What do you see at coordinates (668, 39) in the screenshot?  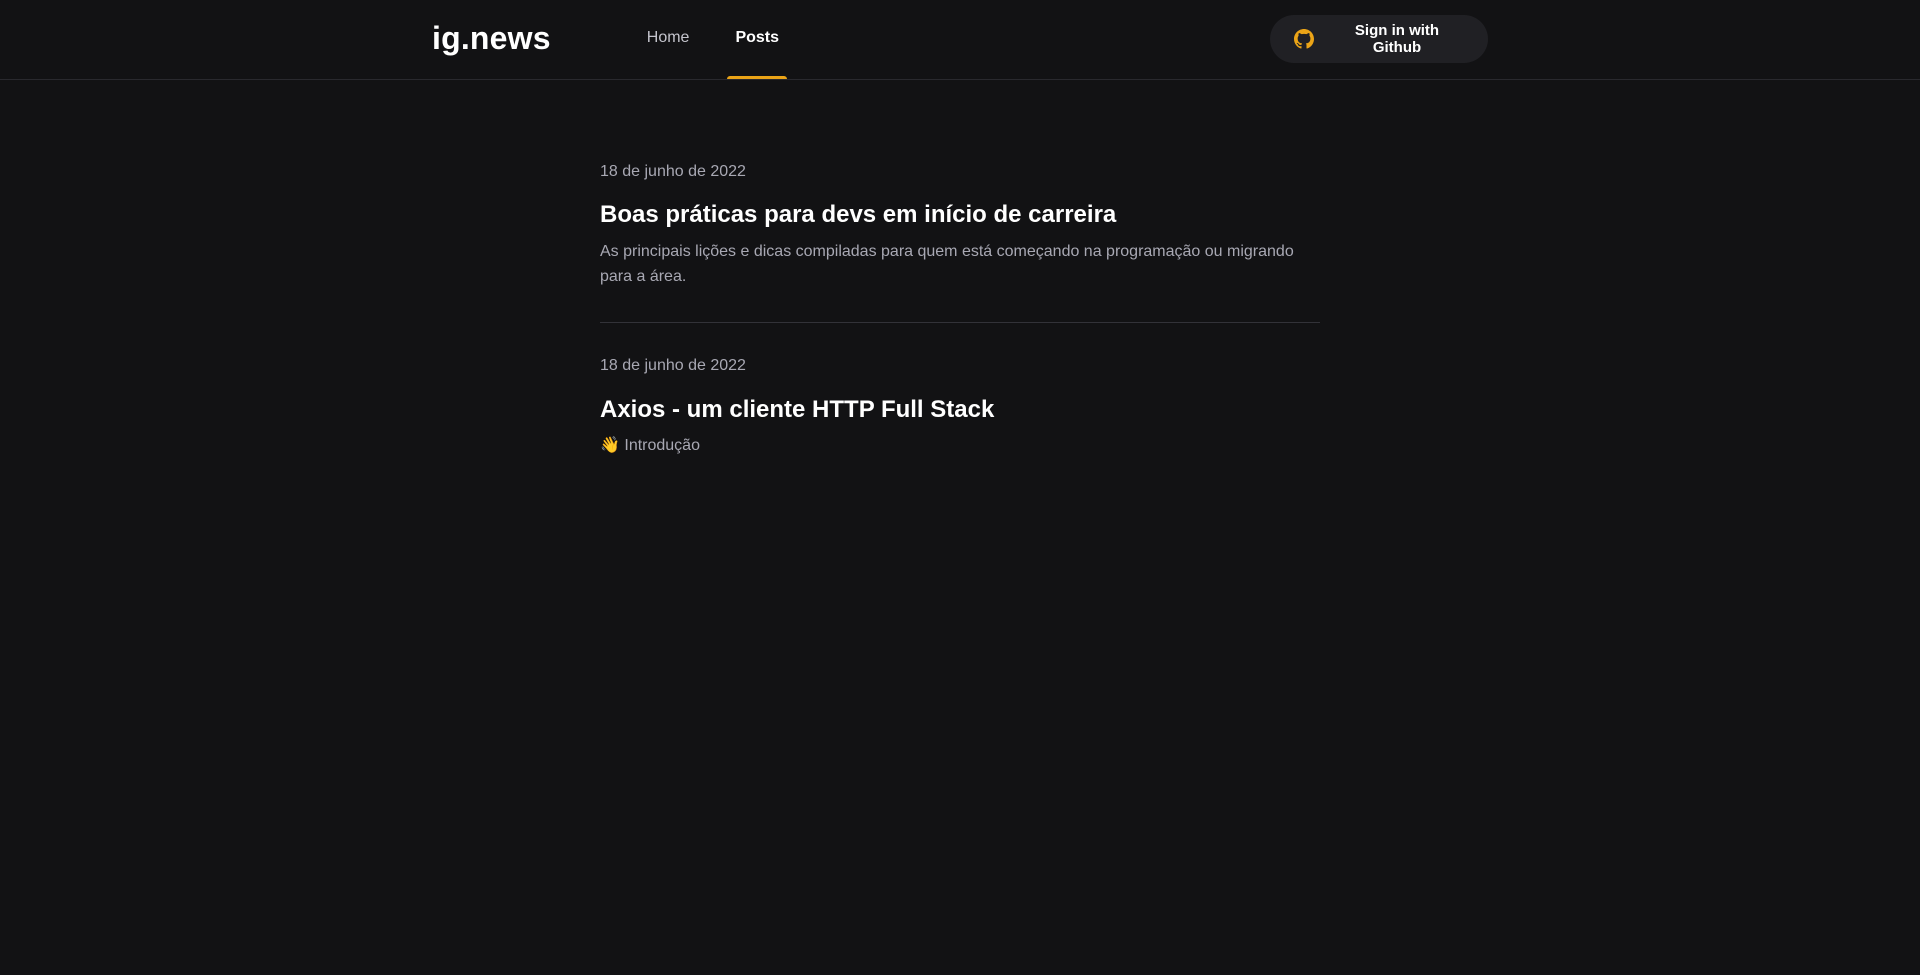 I see `nav-link-home: Home` at bounding box center [668, 39].